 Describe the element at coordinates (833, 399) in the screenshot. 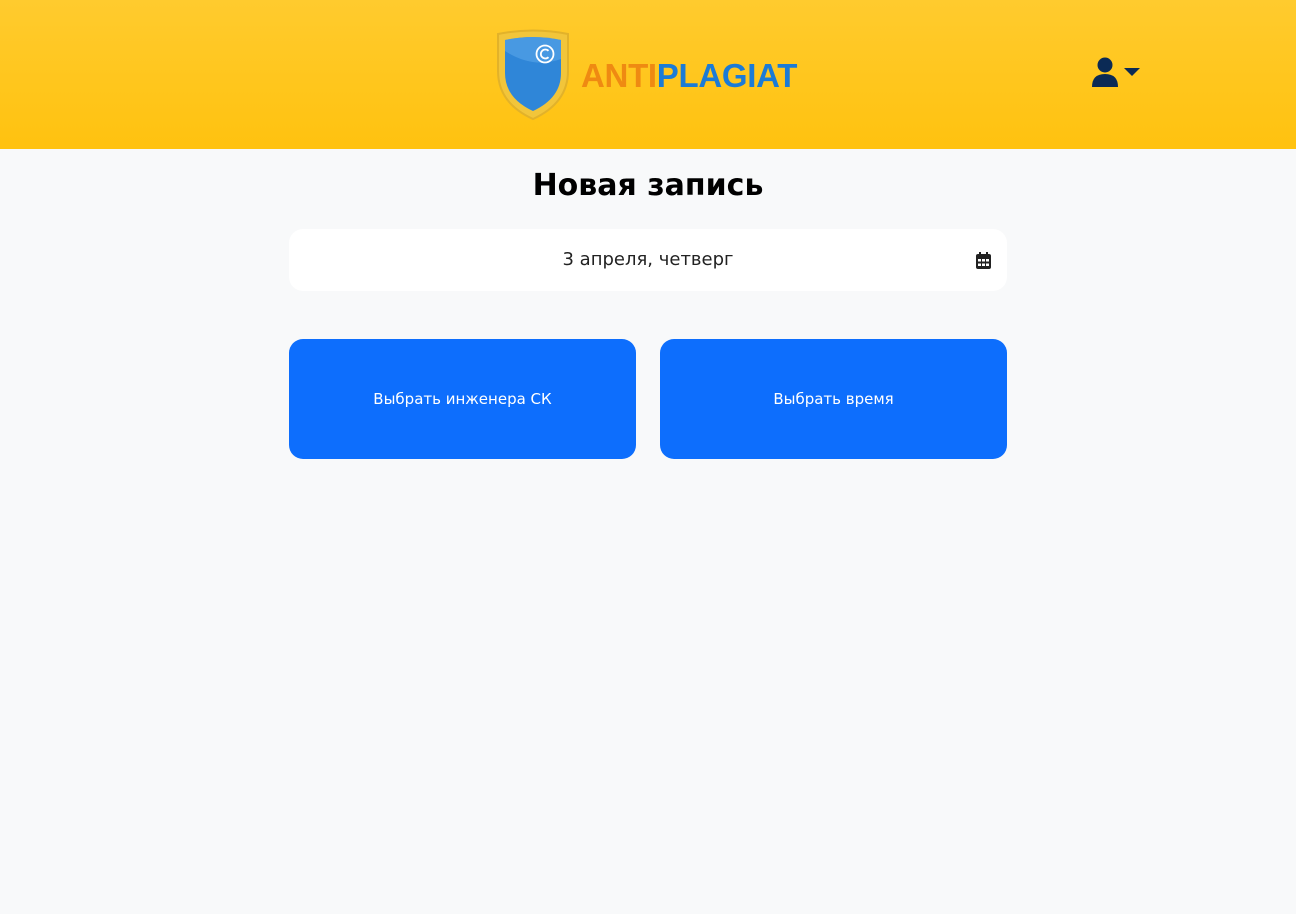

I see `select-time-button: Выбрать время` at that location.